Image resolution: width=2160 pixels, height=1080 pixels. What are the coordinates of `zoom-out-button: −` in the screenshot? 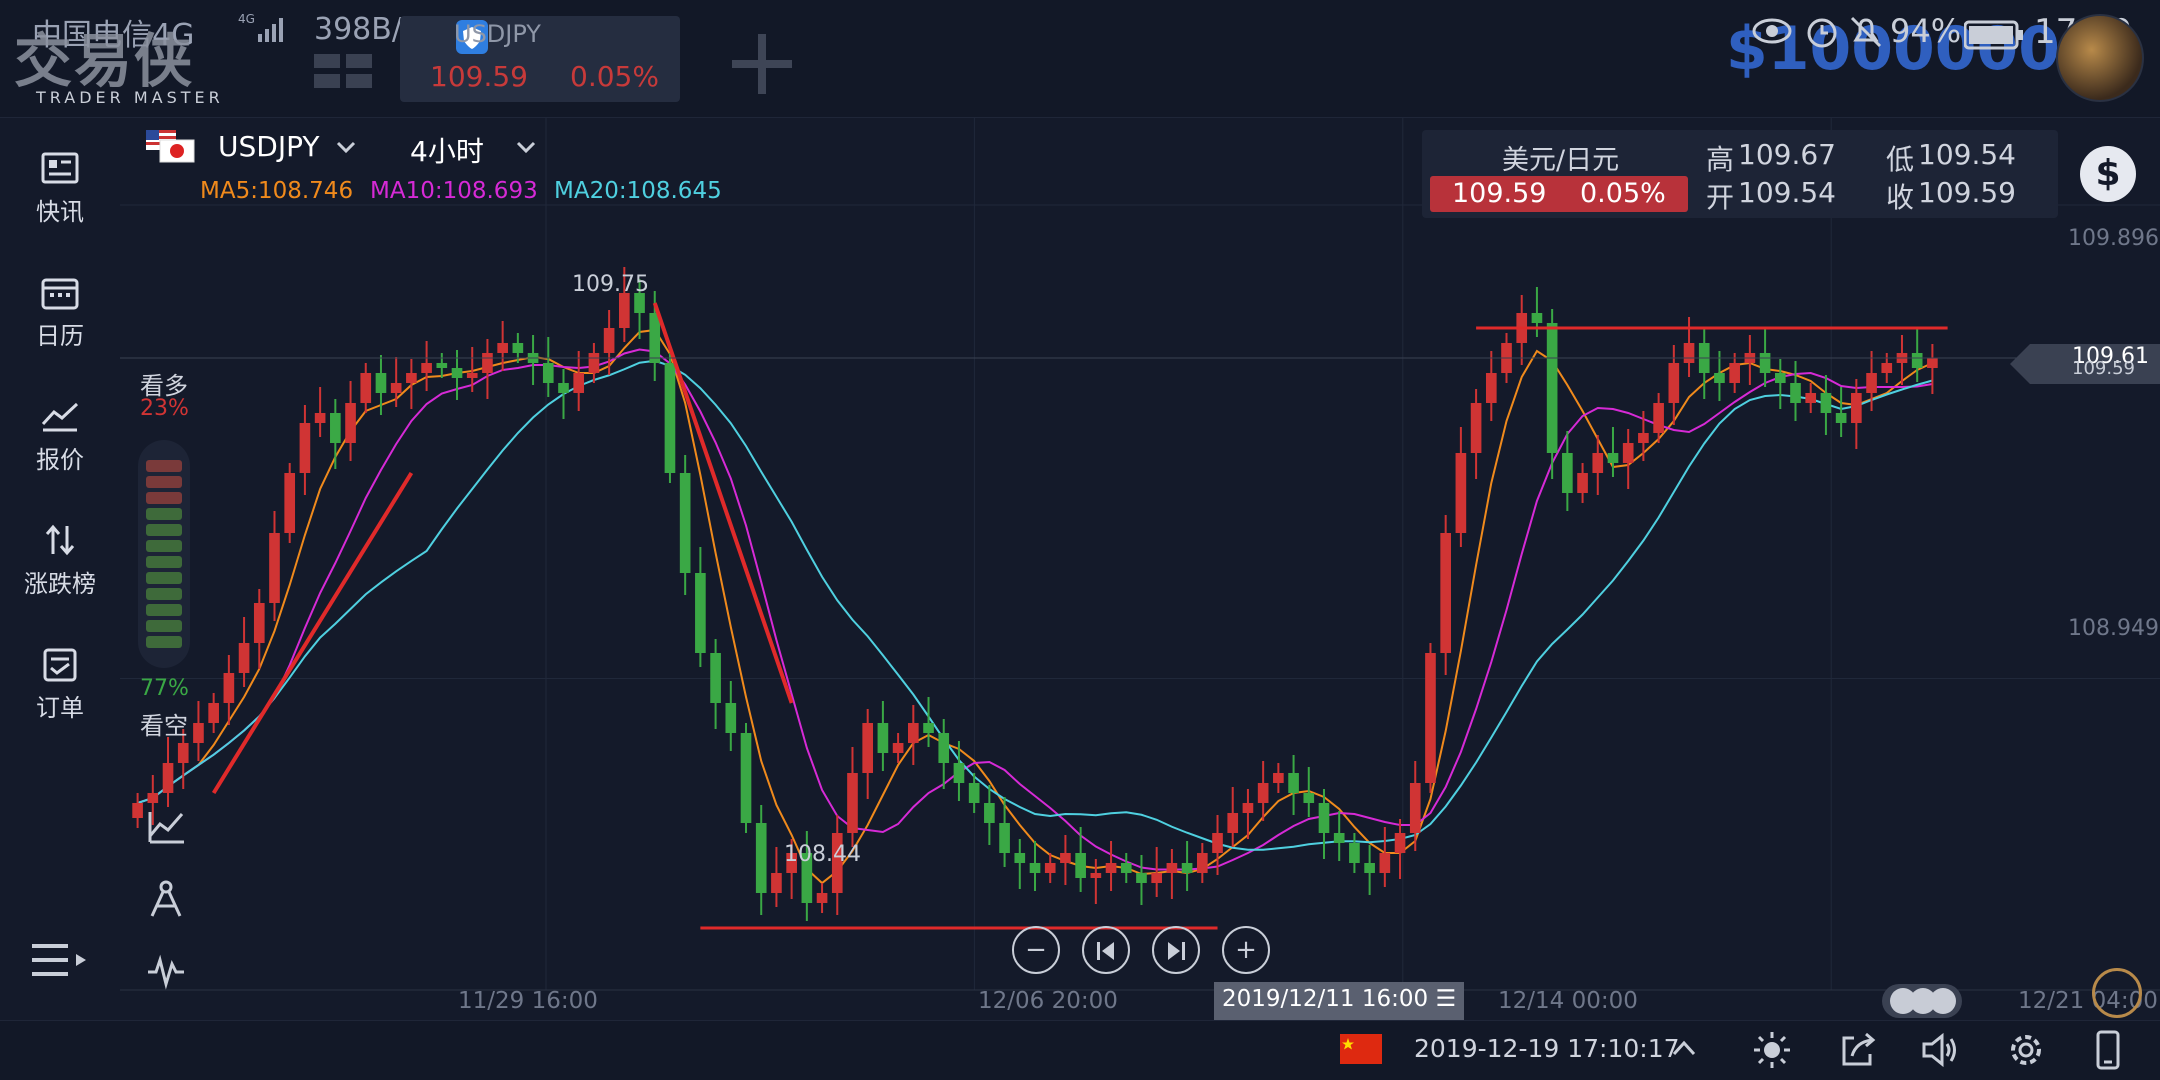 It's located at (1036, 950).